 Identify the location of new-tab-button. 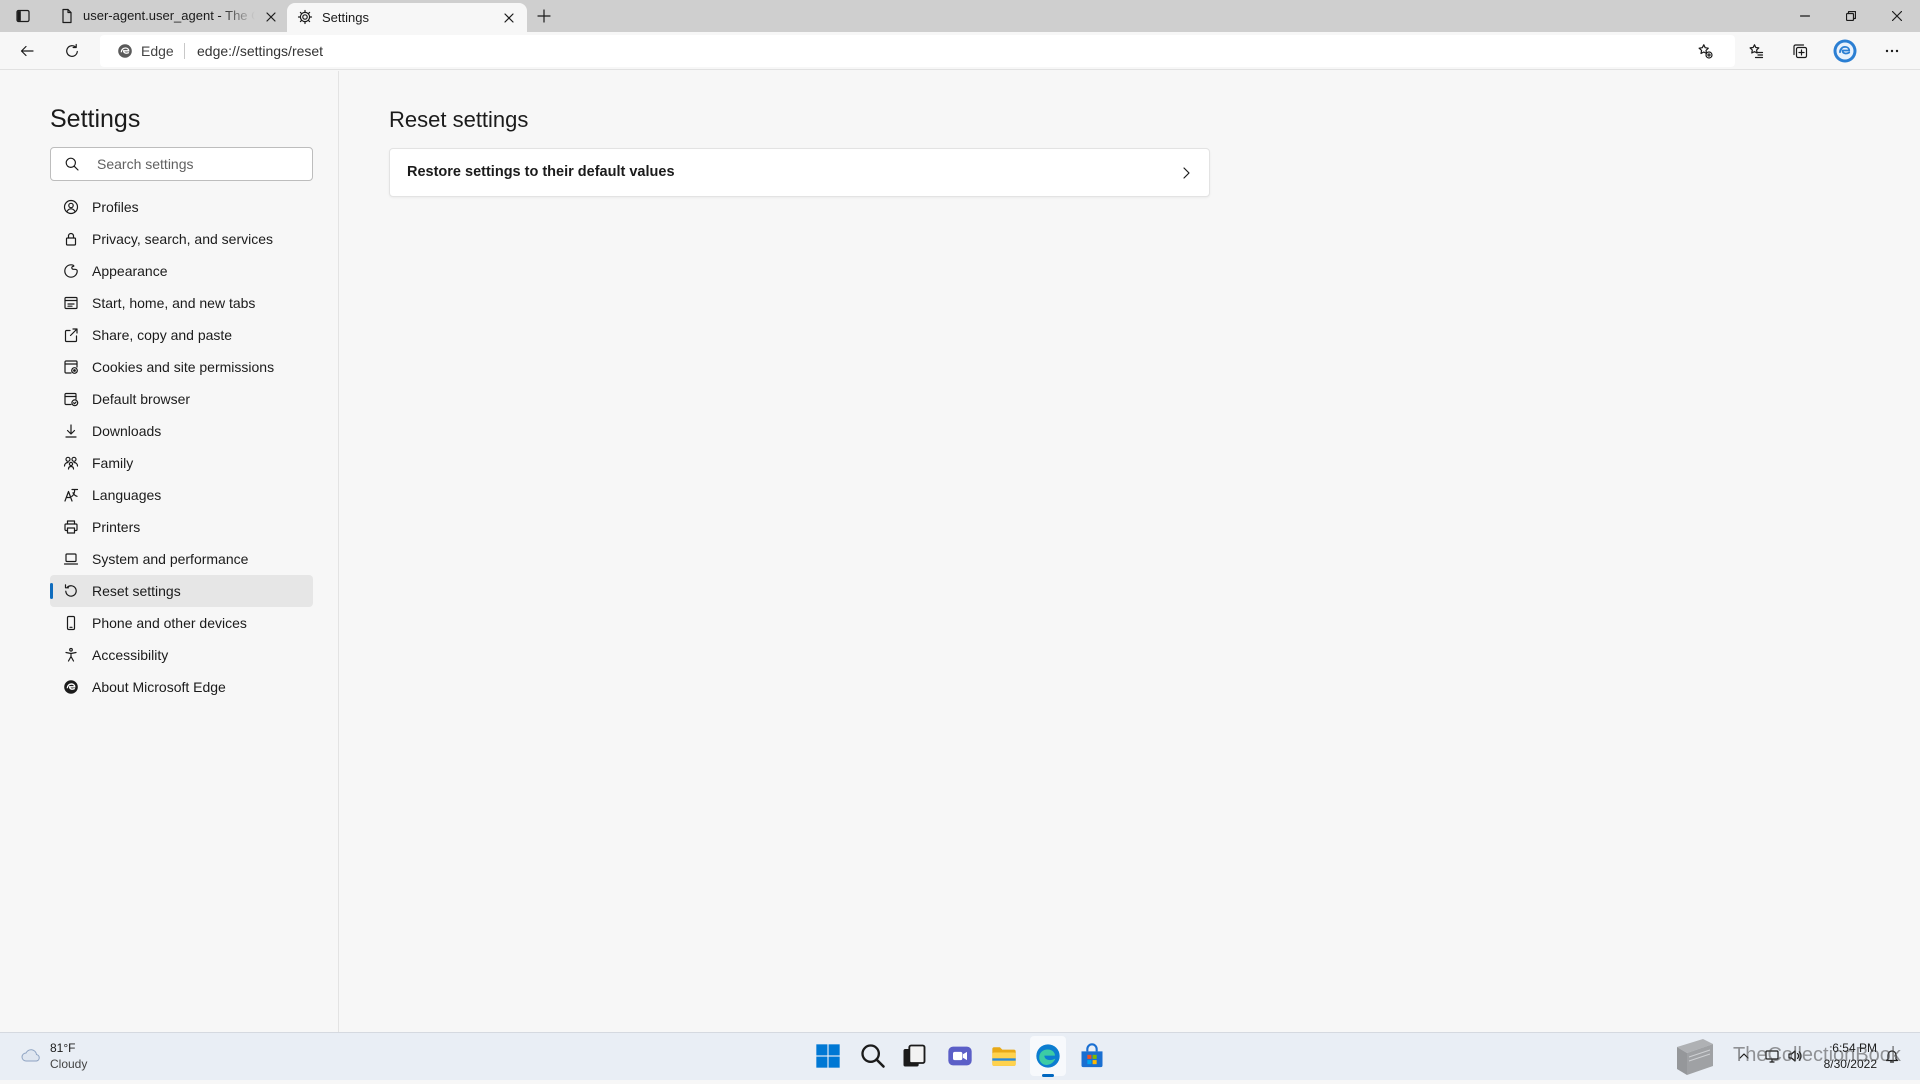
(544, 16).